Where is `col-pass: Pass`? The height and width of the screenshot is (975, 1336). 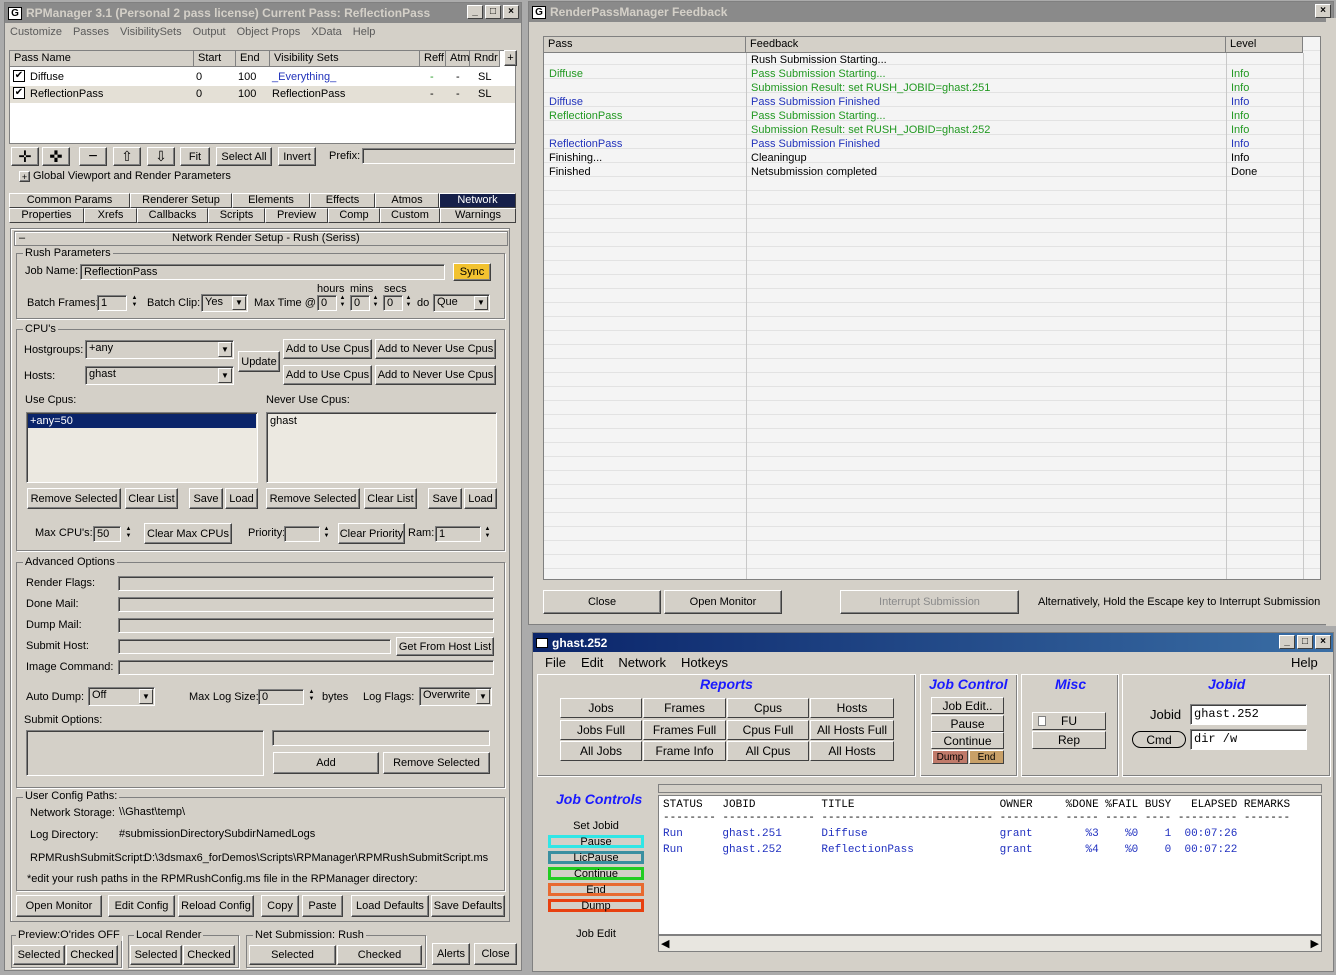 col-pass: Pass is located at coordinates (645, 45).